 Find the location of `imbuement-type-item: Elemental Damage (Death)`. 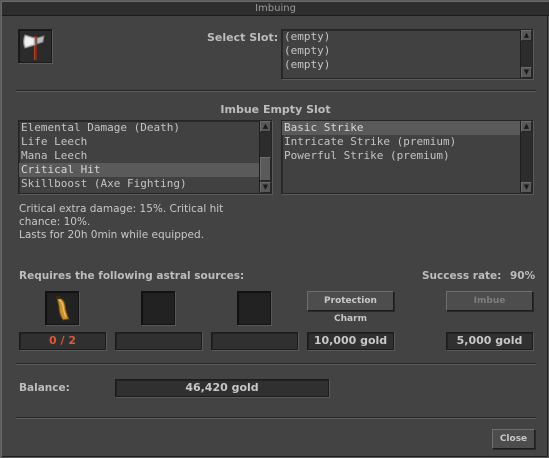

imbuement-type-item: Elemental Damage (Death) is located at coordinates (145, 128).